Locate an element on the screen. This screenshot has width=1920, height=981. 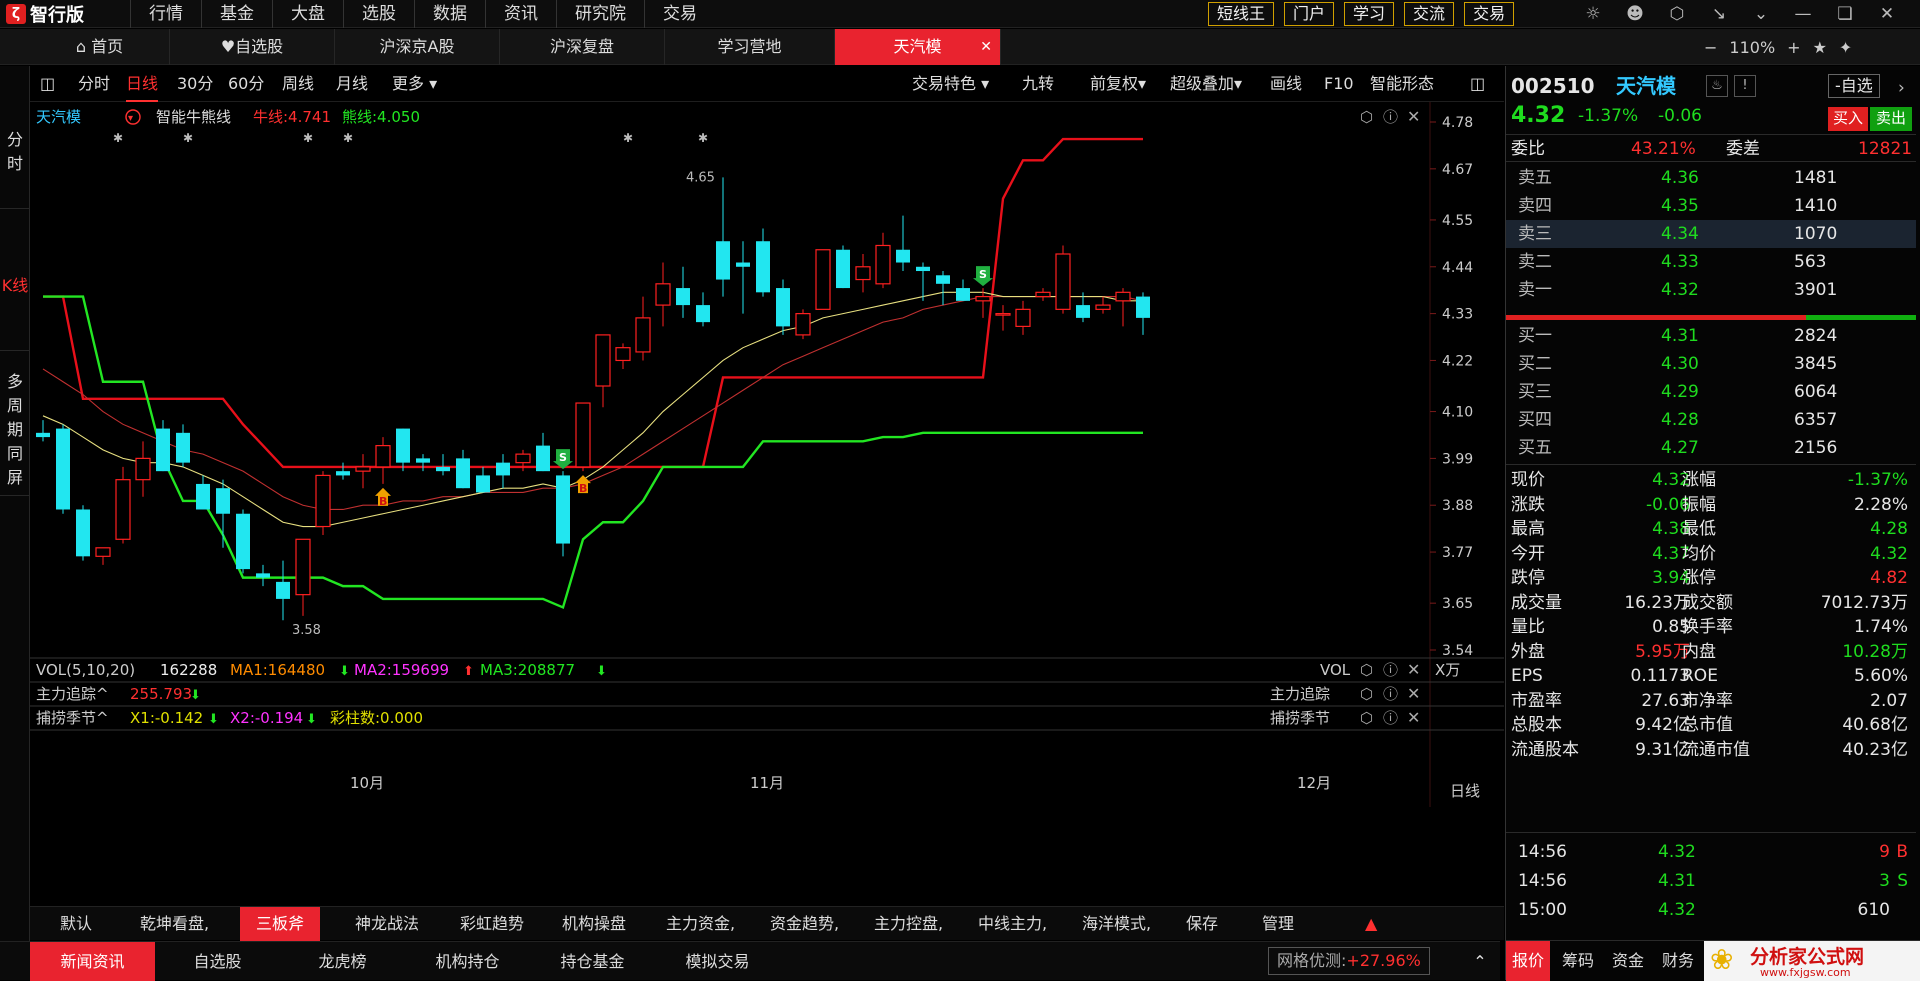
hex-icon: ⬡ is located at coordinates (1677, 14).